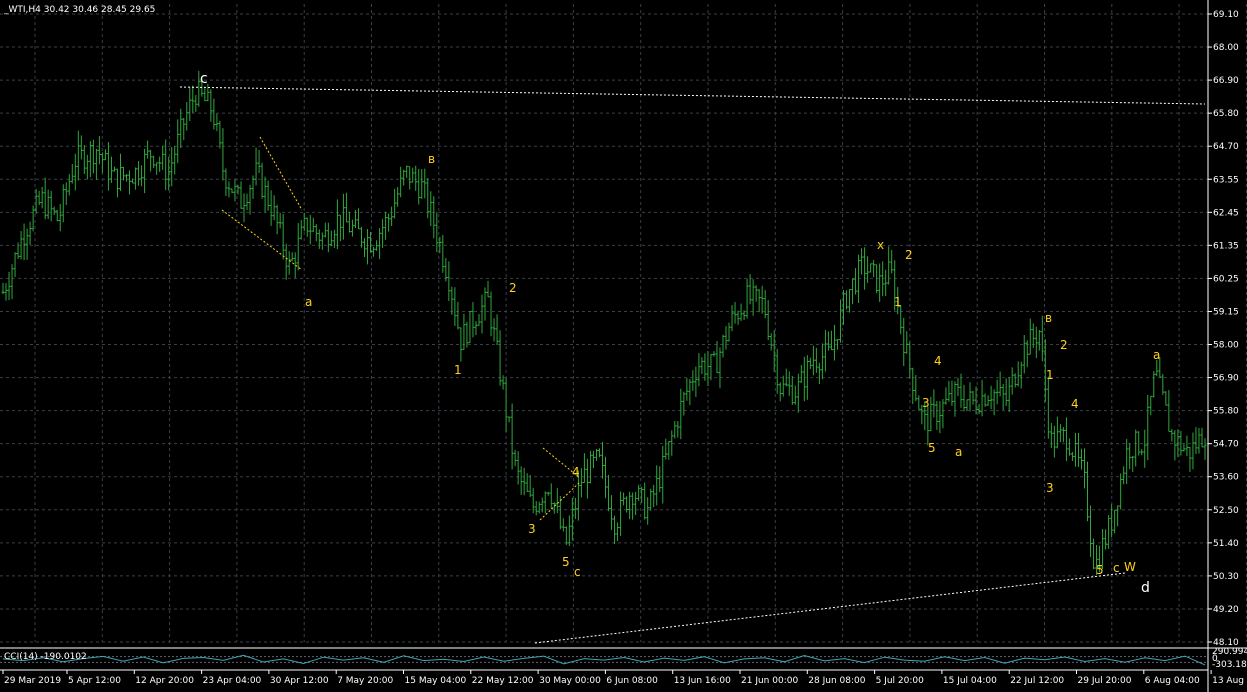  I want to click on time-tick-label: 30 Apr 12:00, so click(299, 681).